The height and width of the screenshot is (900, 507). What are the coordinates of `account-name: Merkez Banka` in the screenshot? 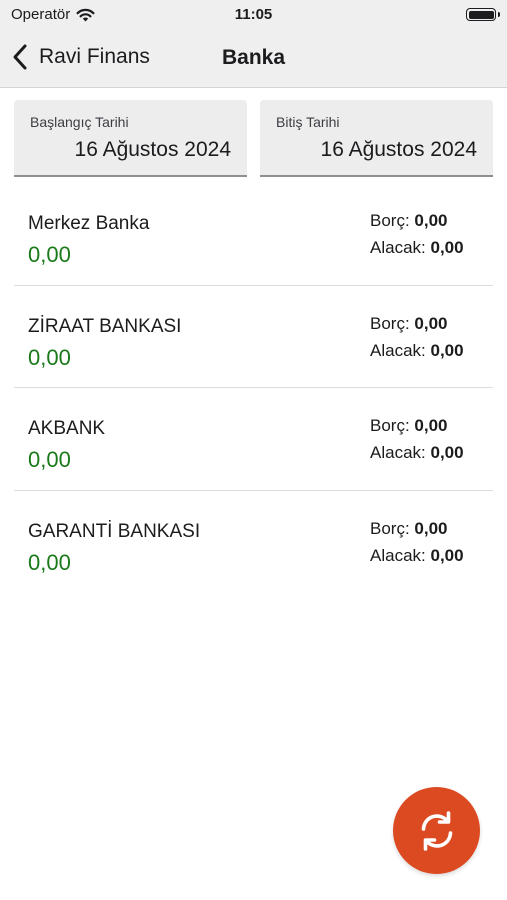 It's located at (89, 223).